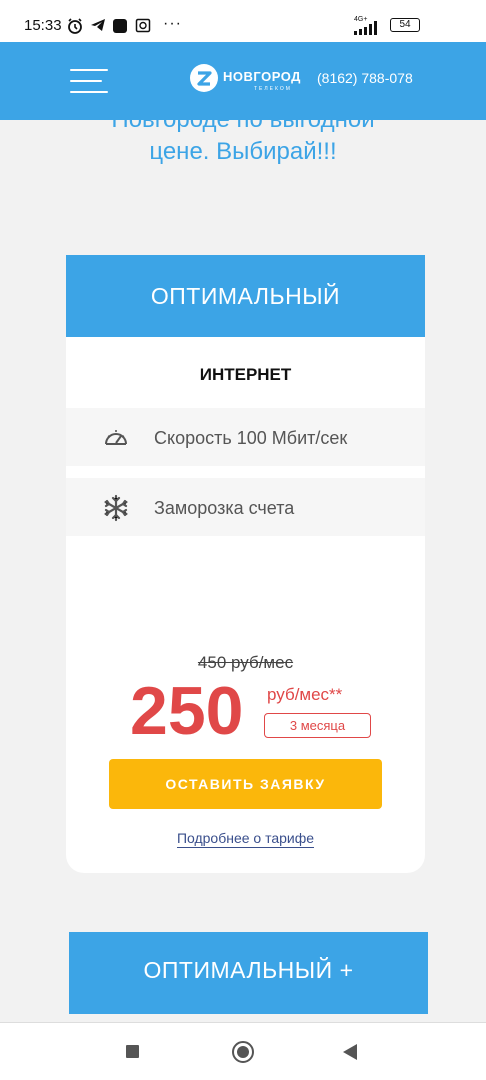 This screenshot has height=1080, width=486. What do you see at coordinates (75, 26) in the screenshot?
I see `alarm-icon` at bounding box center [75, 26].